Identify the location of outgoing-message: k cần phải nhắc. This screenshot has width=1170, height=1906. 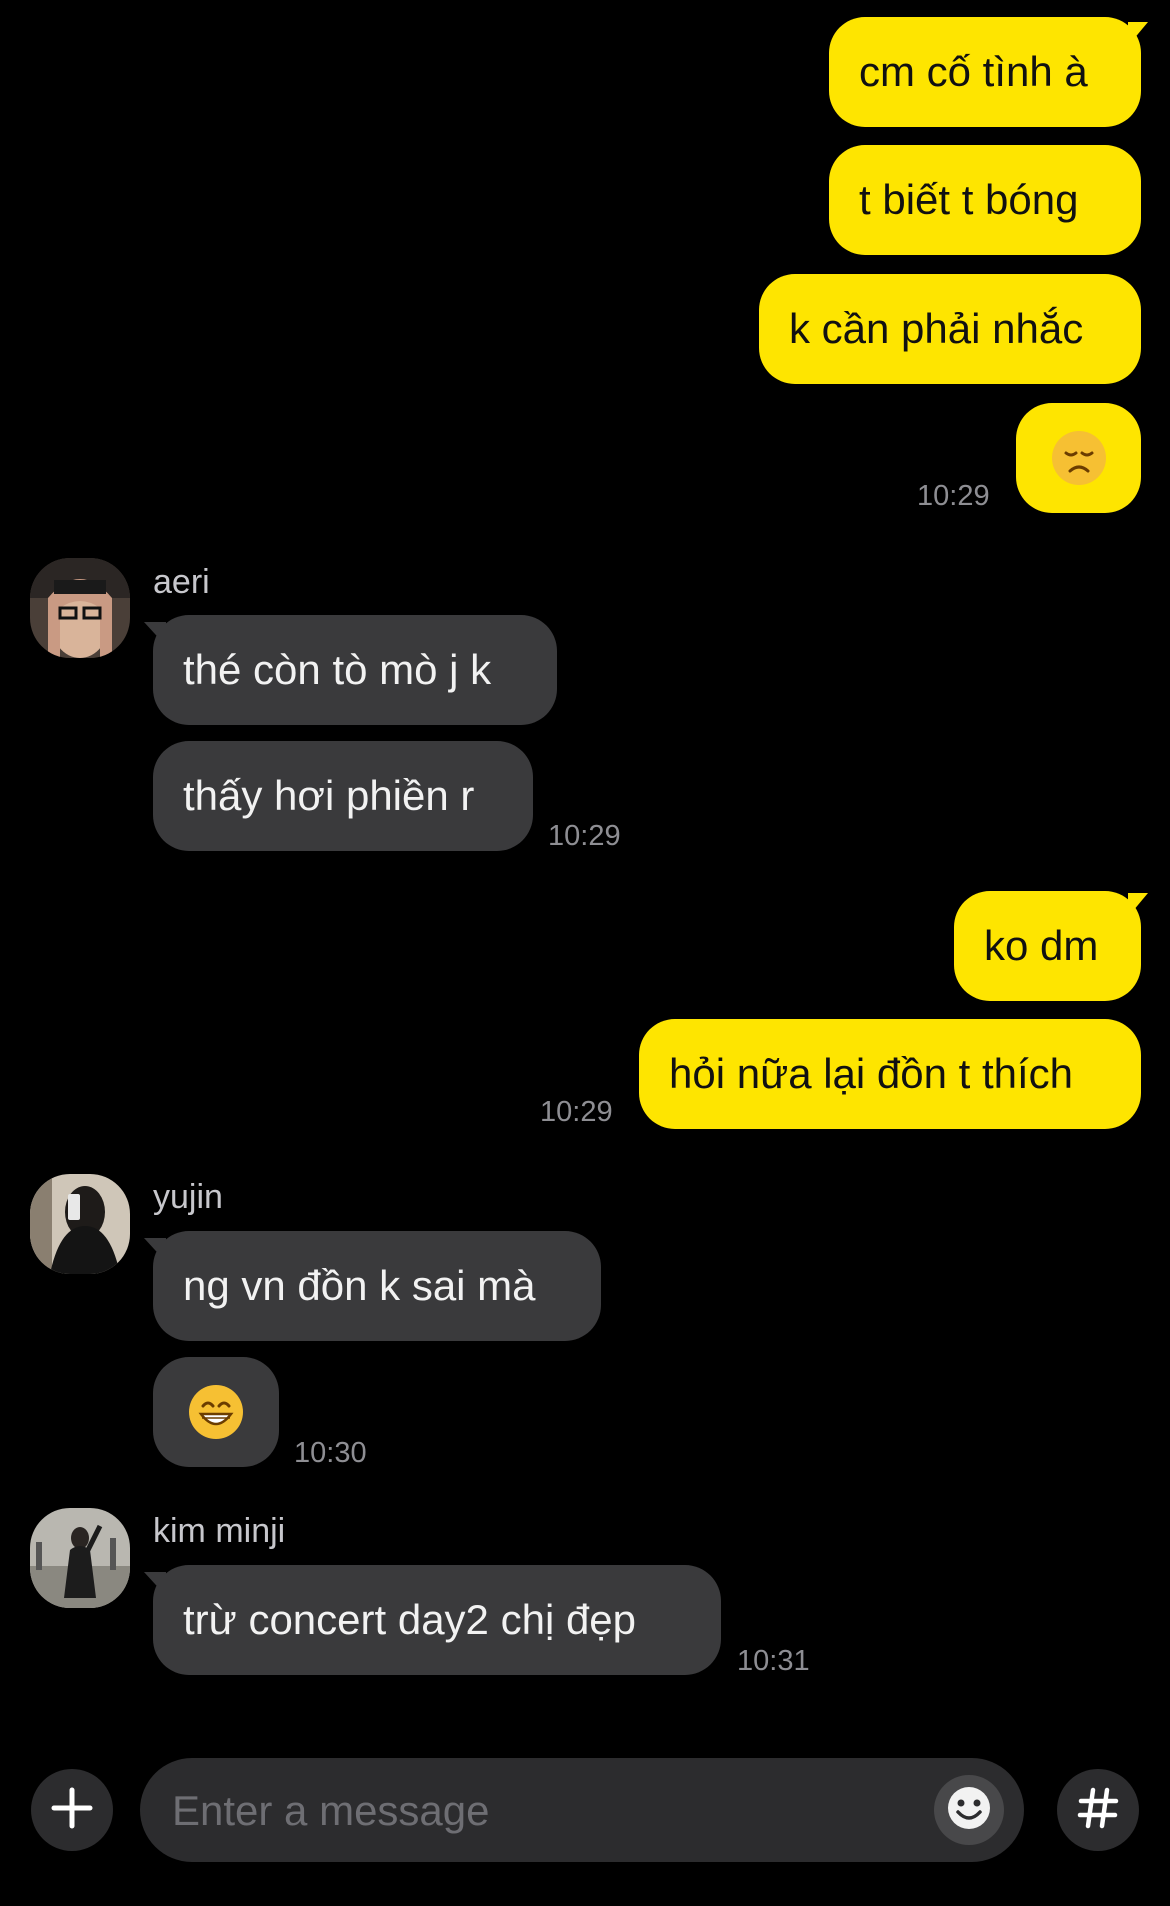
(950, 329).